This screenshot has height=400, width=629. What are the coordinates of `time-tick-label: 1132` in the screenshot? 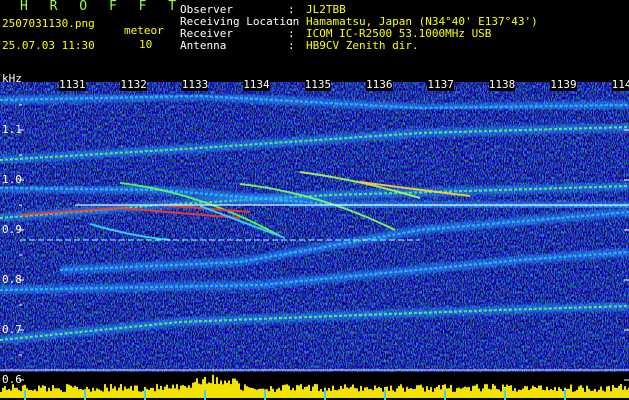 It's located at (133, 84).